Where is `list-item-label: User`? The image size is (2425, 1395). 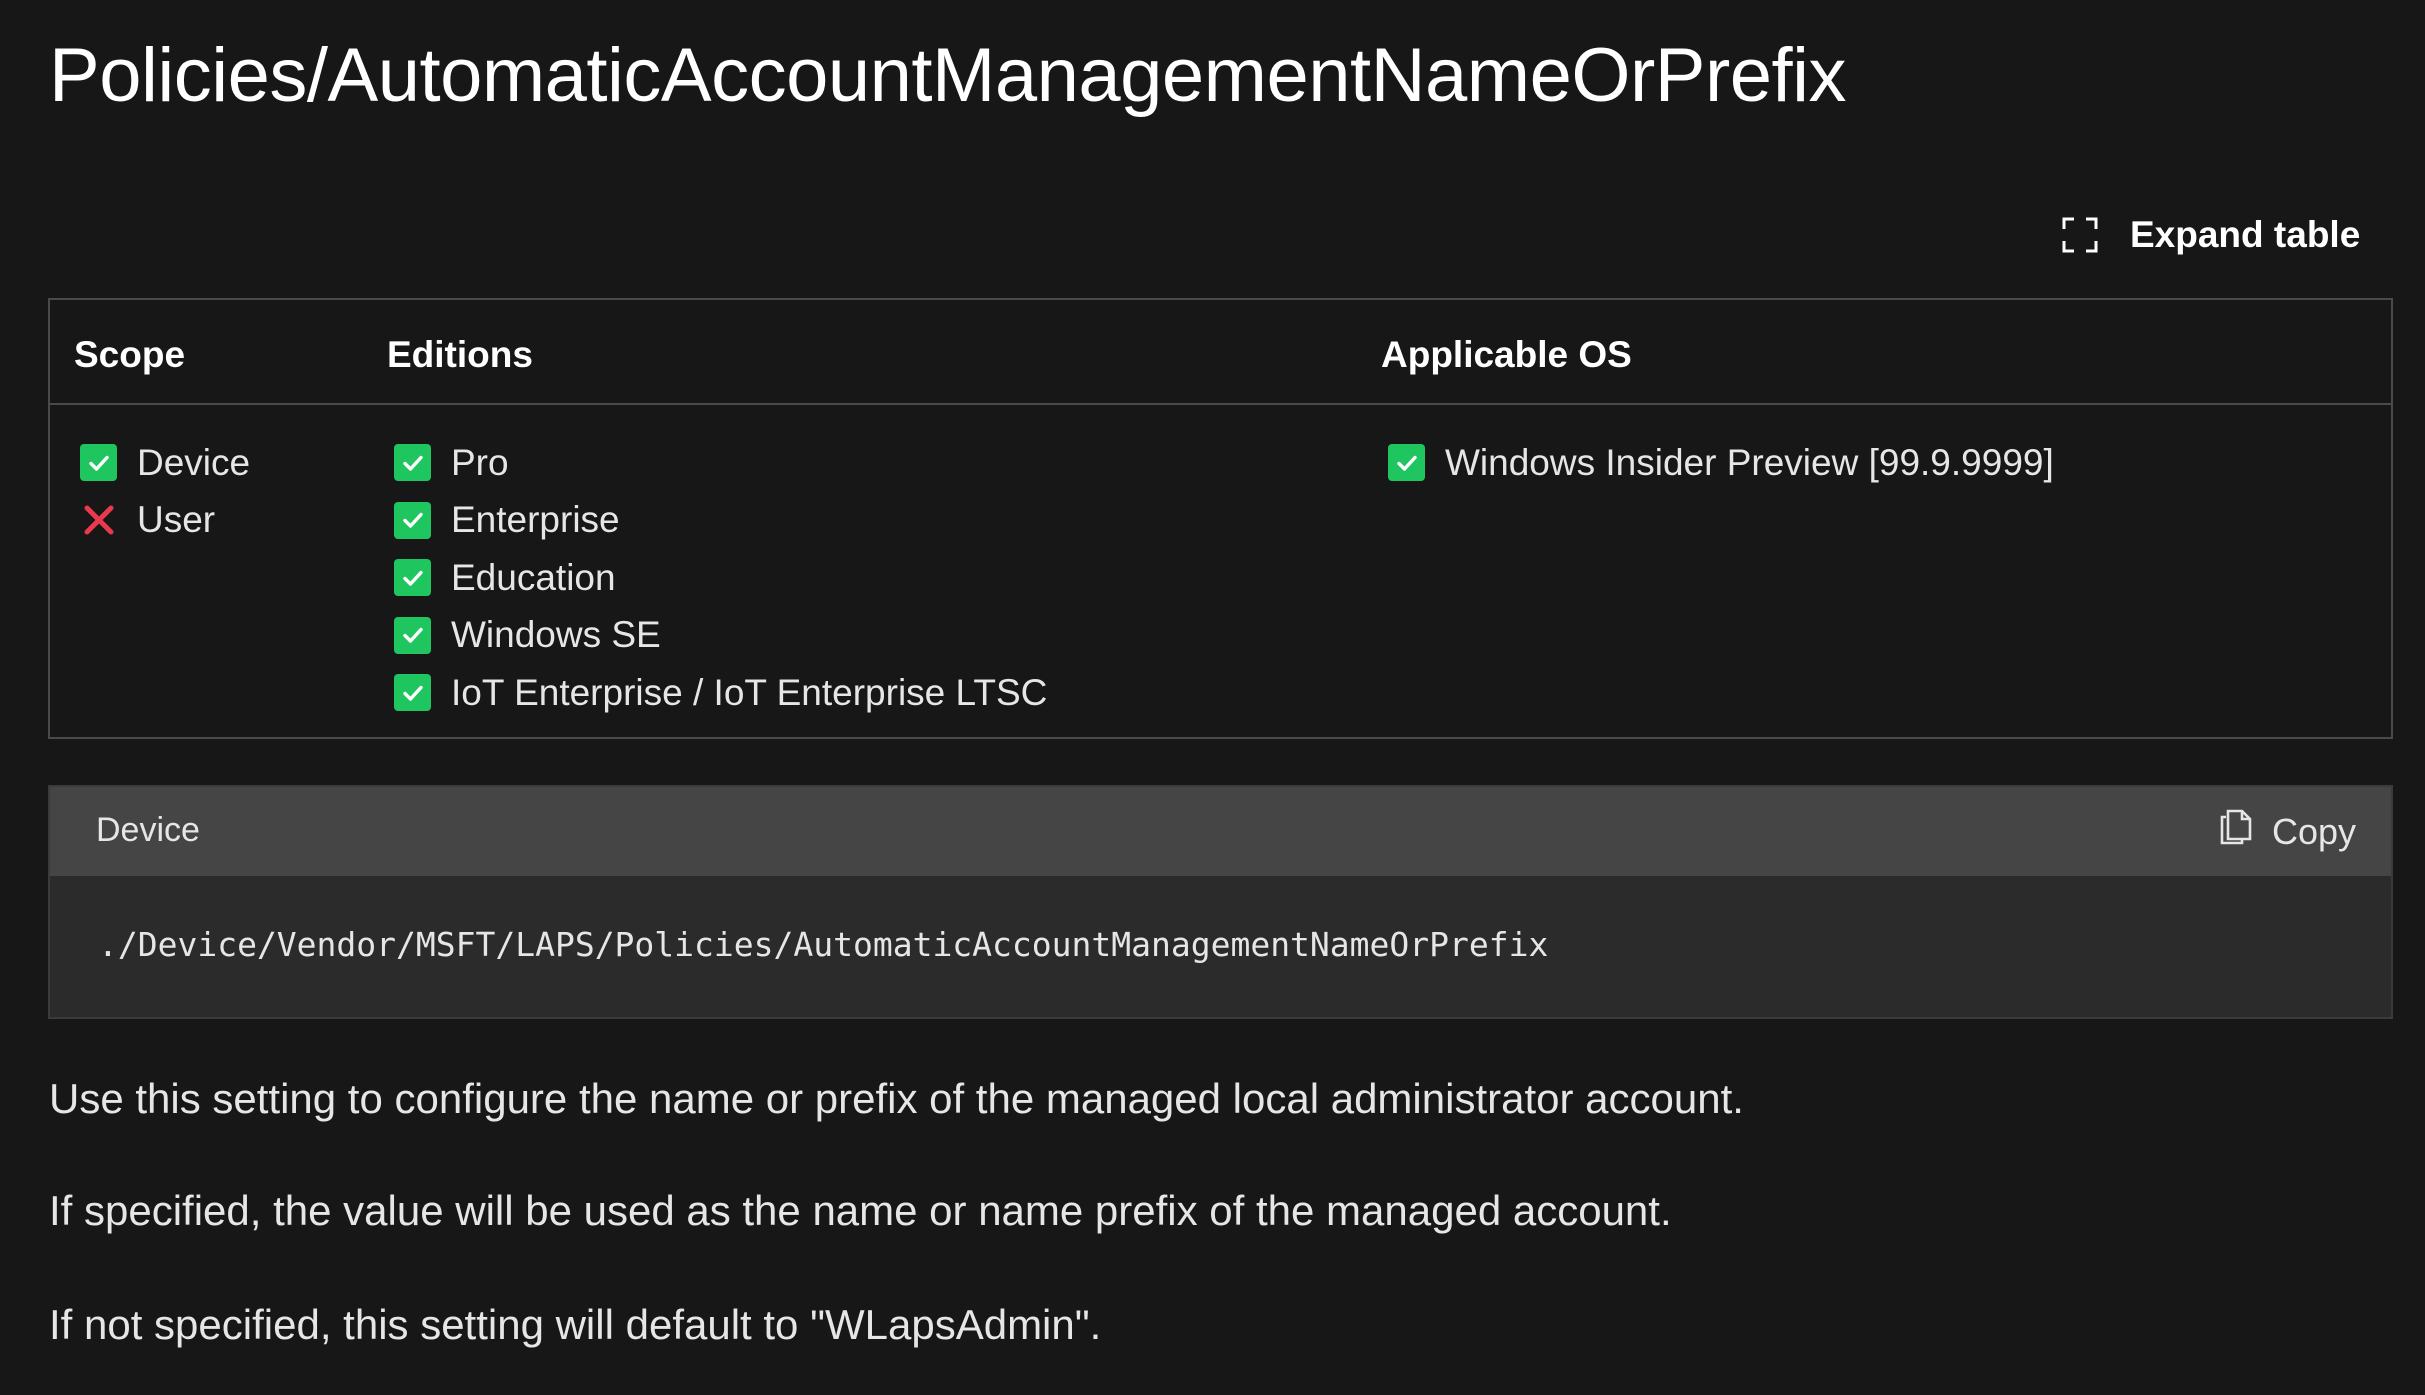 list-item-label: User is located at coordinates (176, 520).